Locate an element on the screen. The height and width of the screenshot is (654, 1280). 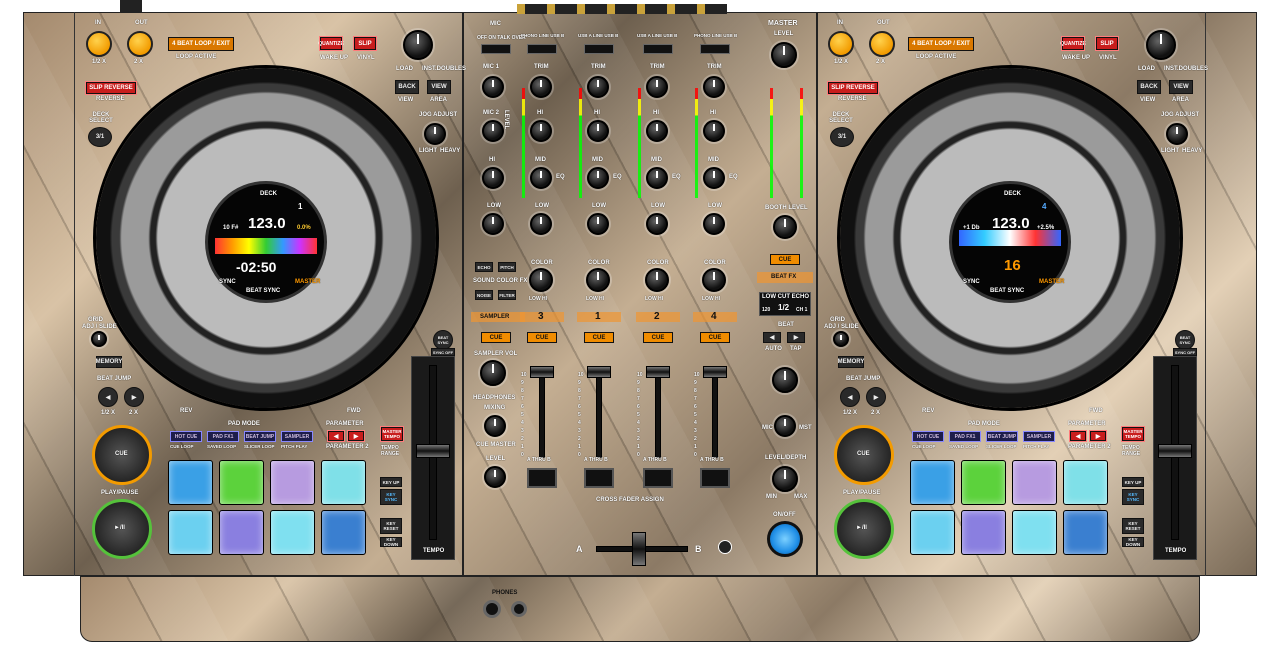
beat-right-button: ▶ is located at coordinates (796, 337).